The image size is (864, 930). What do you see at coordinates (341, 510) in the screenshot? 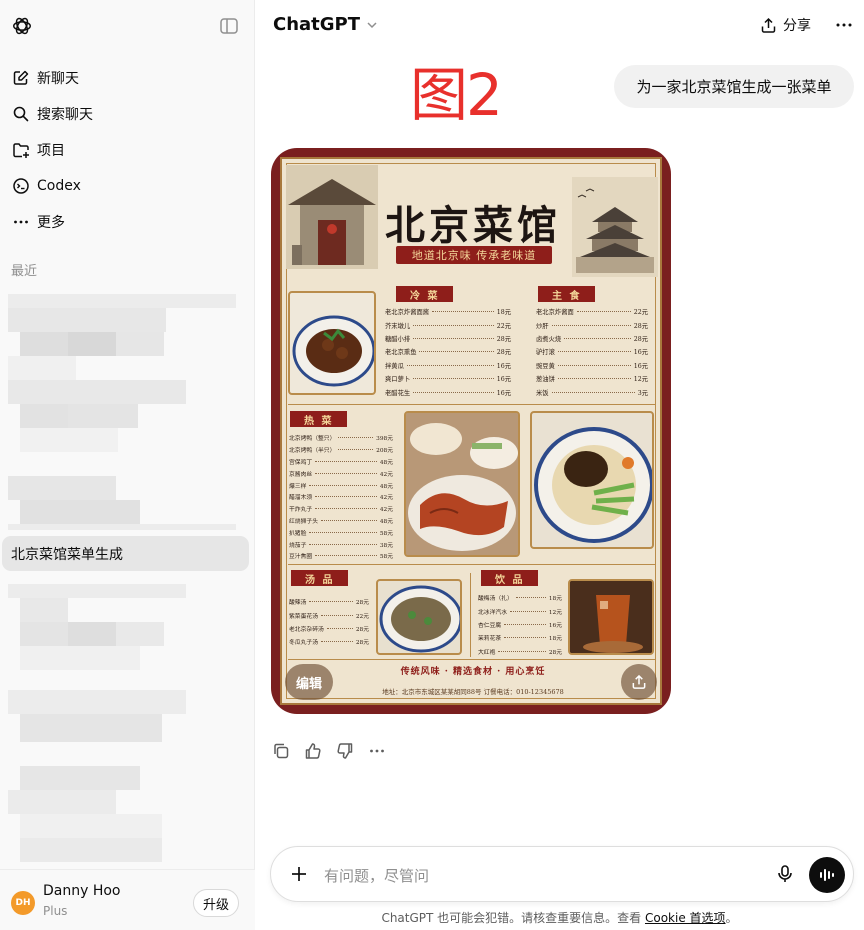
I see `menu-item: 干炸丸子 42元` at bounding box center [341, 510].